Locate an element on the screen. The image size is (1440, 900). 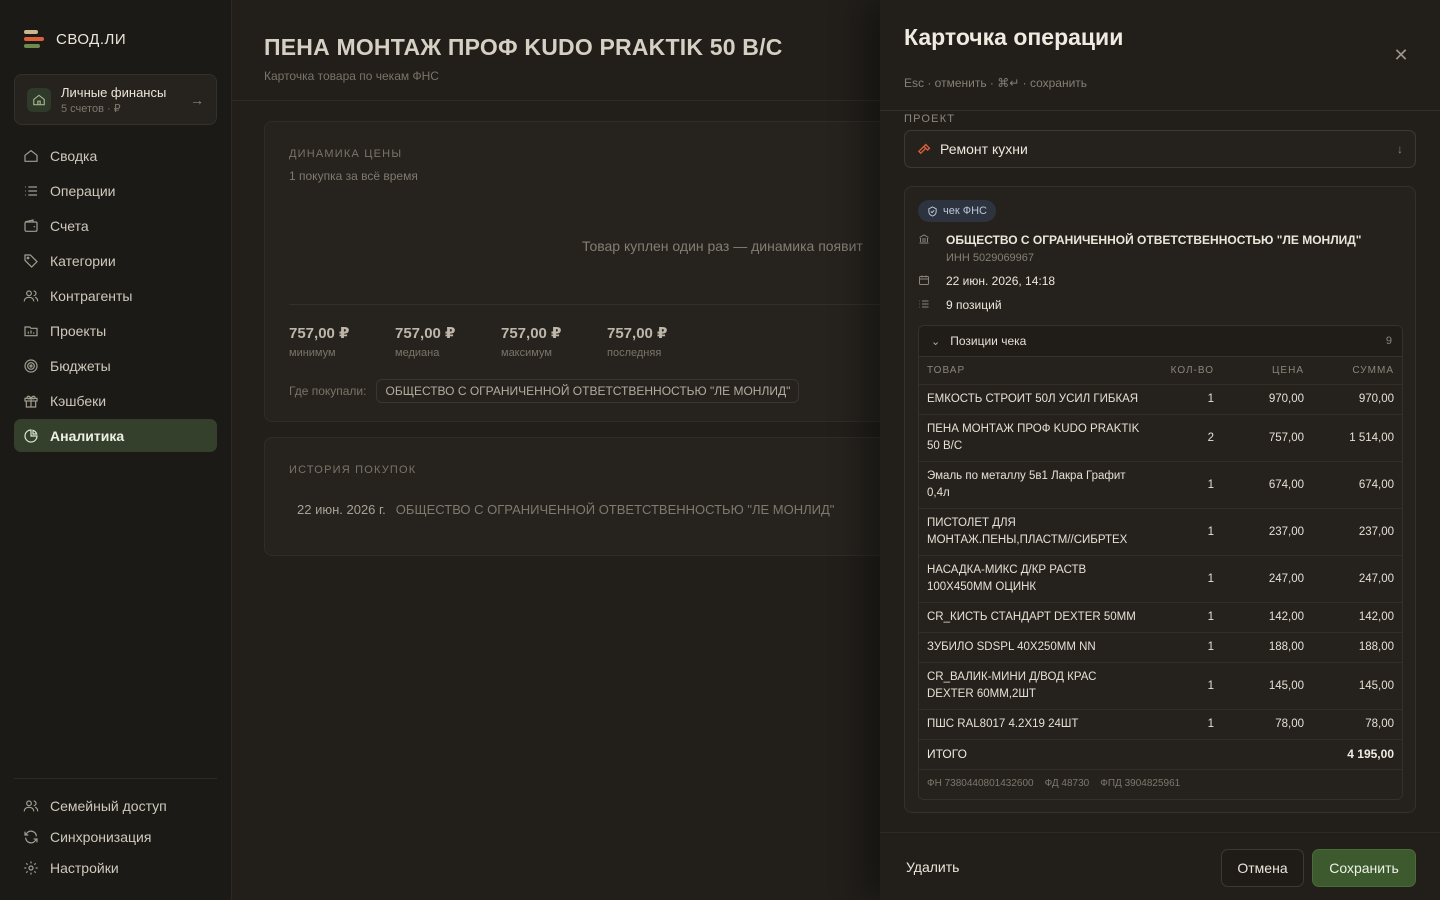
stat-median: 757,00 ₽ медиана is located at coordinates (448, 341).